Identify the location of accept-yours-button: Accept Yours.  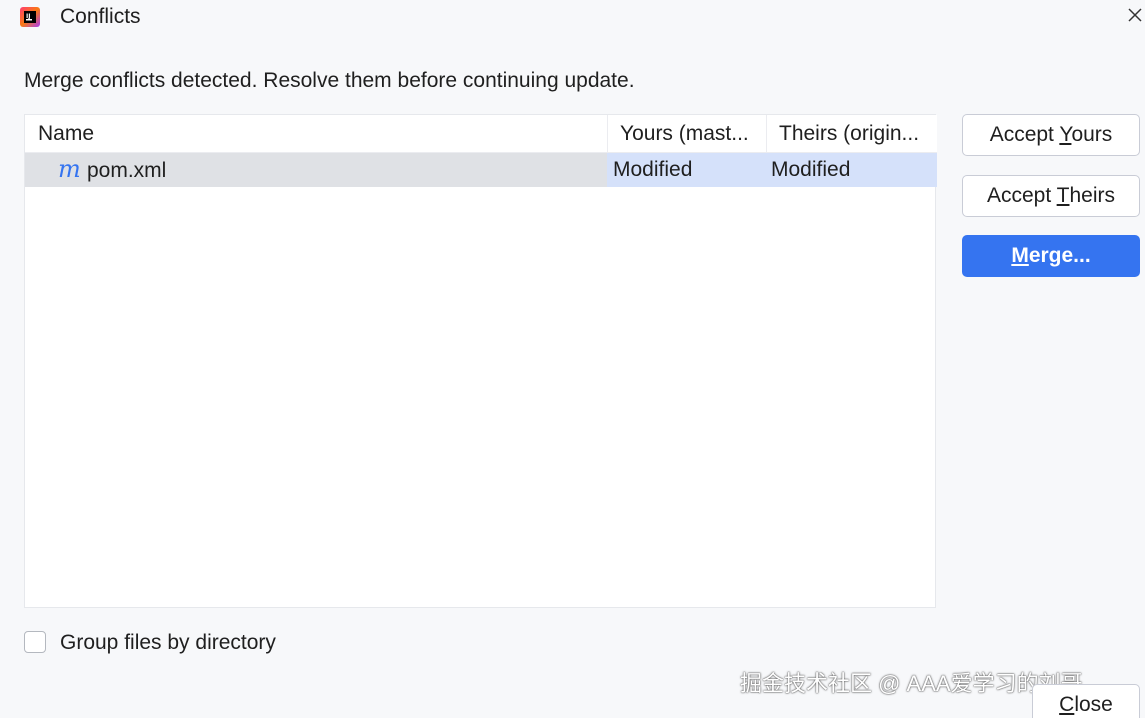
(1051, 135).